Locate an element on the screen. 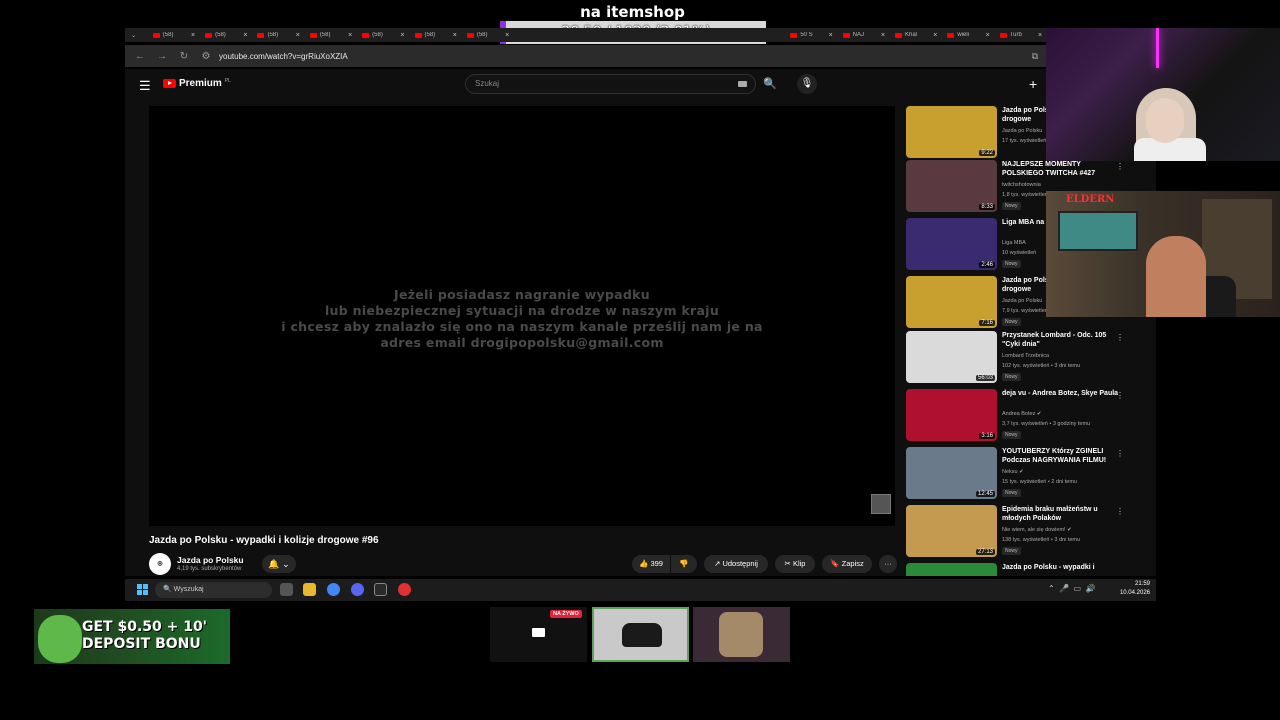  file-explorer-icon is located at coordinates (309, 589).